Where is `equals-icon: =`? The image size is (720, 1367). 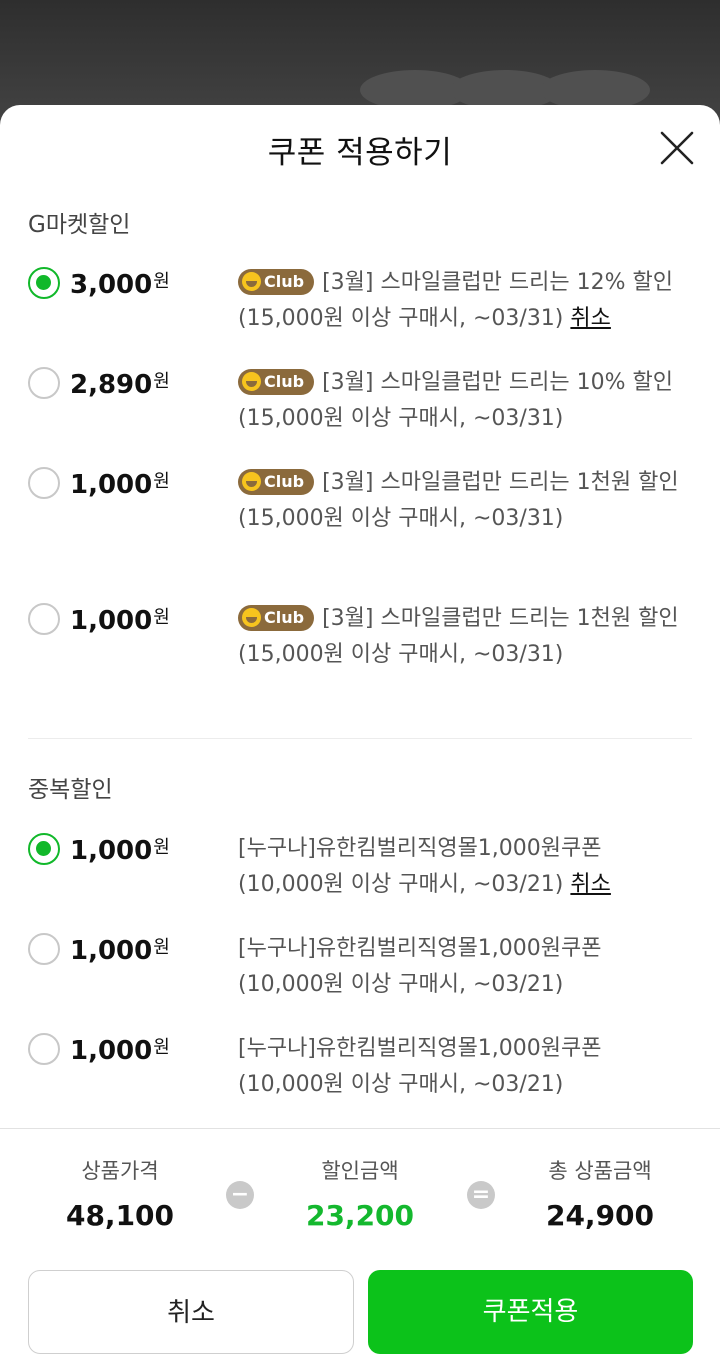 equals-icon: = is located at coordinates (481, 1195).